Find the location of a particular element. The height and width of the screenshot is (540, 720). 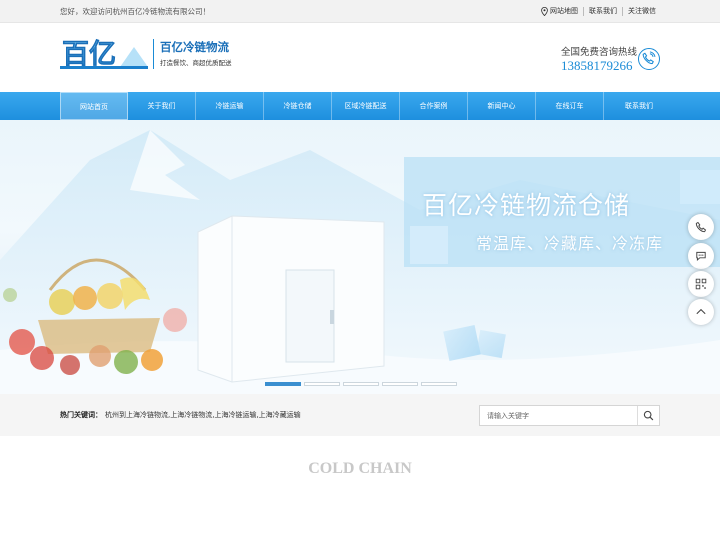

location-pin-icon is located at coordinates (544, 11).